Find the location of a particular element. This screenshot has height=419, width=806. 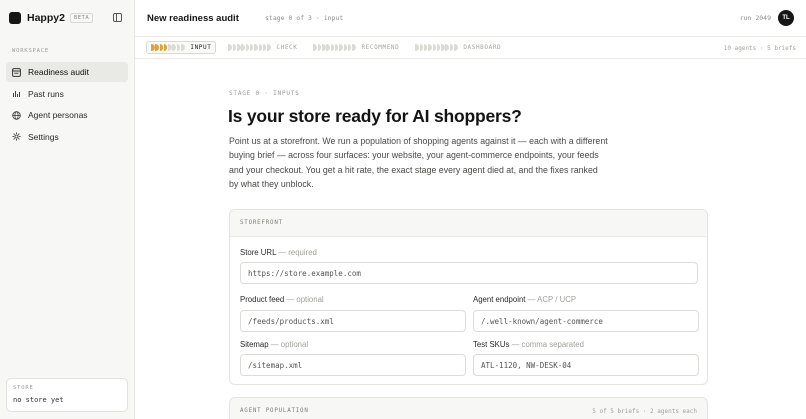

field-hint: — ACP / UCP is located at coordinates (552, 299).